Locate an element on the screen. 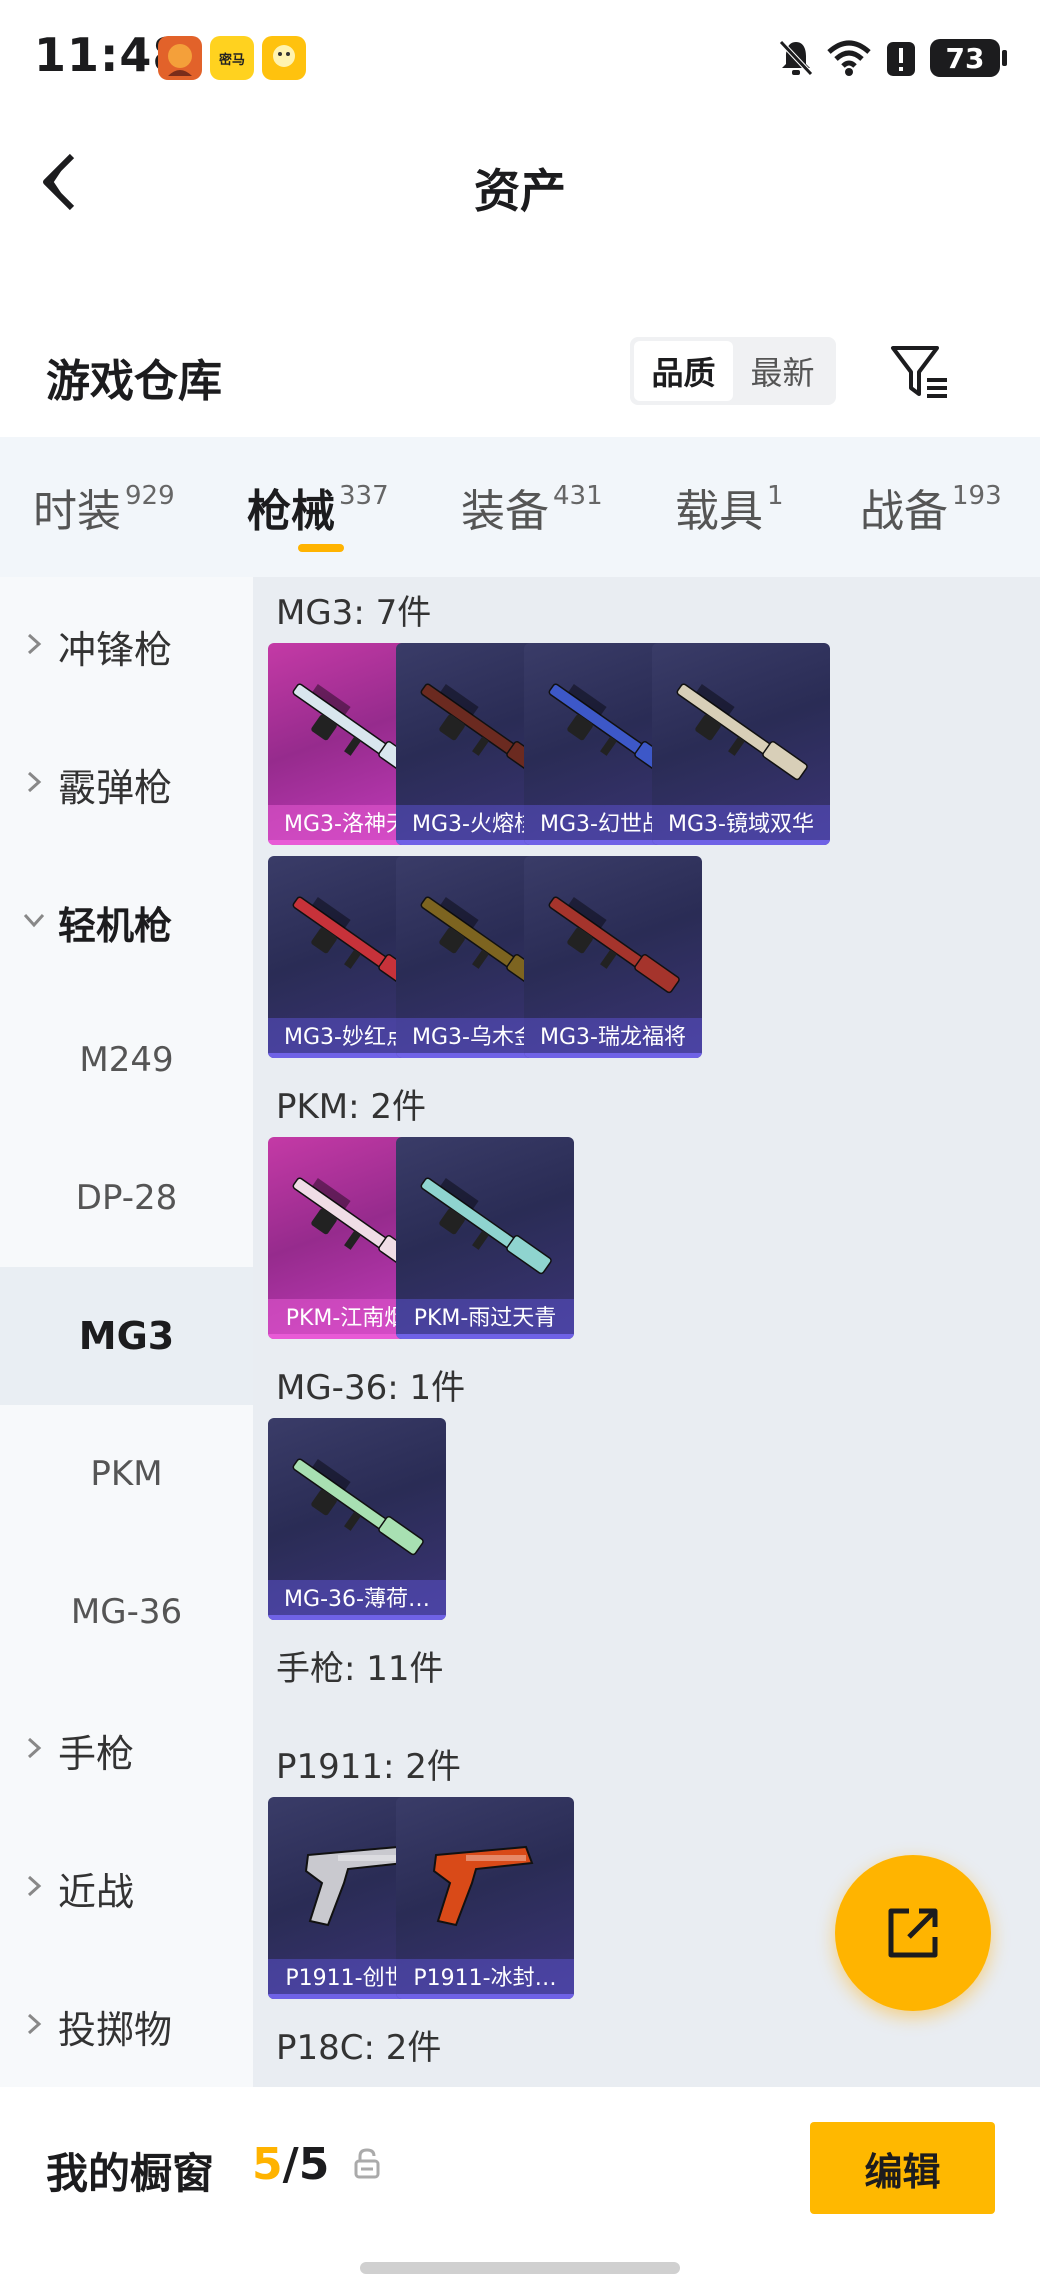 Image resolution: width=1040 pixels, height=2295 pixels. sort-newest-button: 最新 is located at coordinates (782, 371).